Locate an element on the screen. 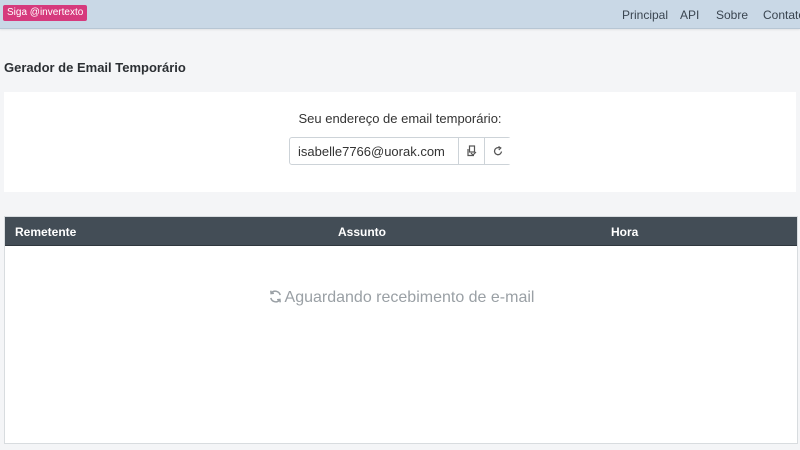  copy-icon is located at coordinates (472, 151).